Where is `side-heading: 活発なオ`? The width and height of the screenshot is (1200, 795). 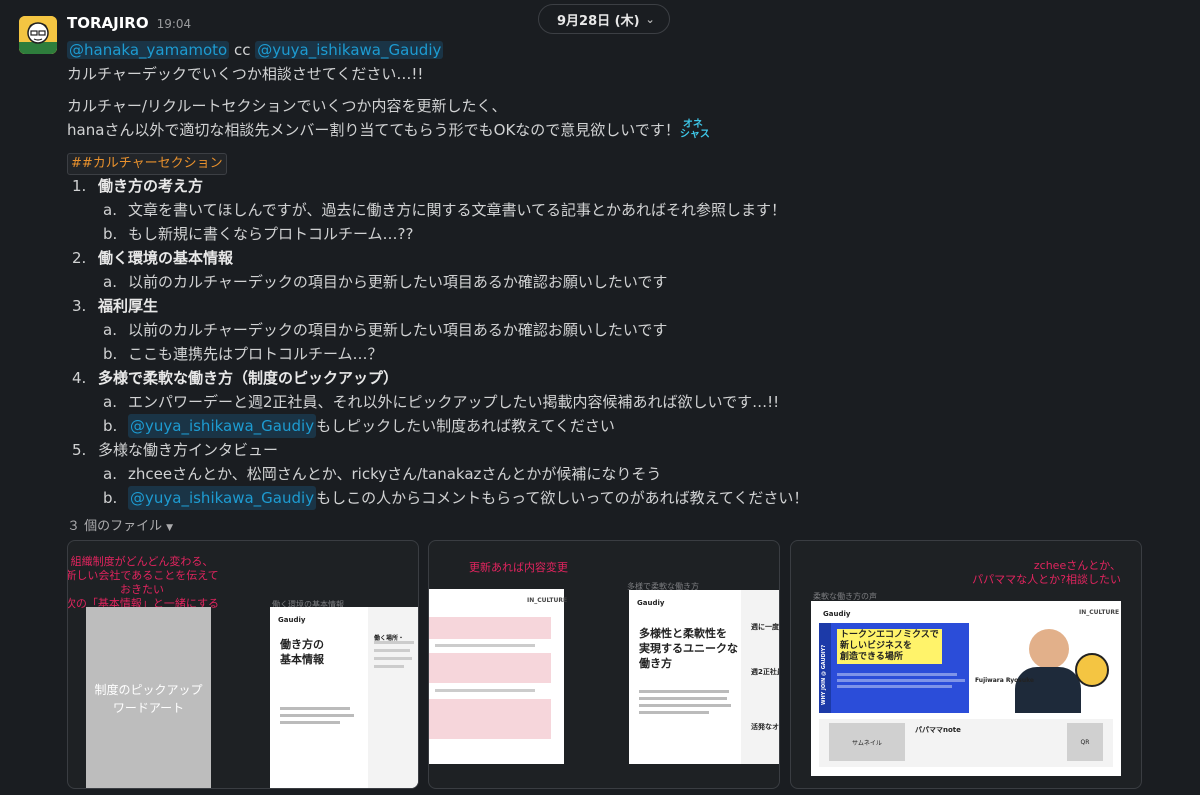
side-heading: 活発なオ is located at coordinates (765, 727).